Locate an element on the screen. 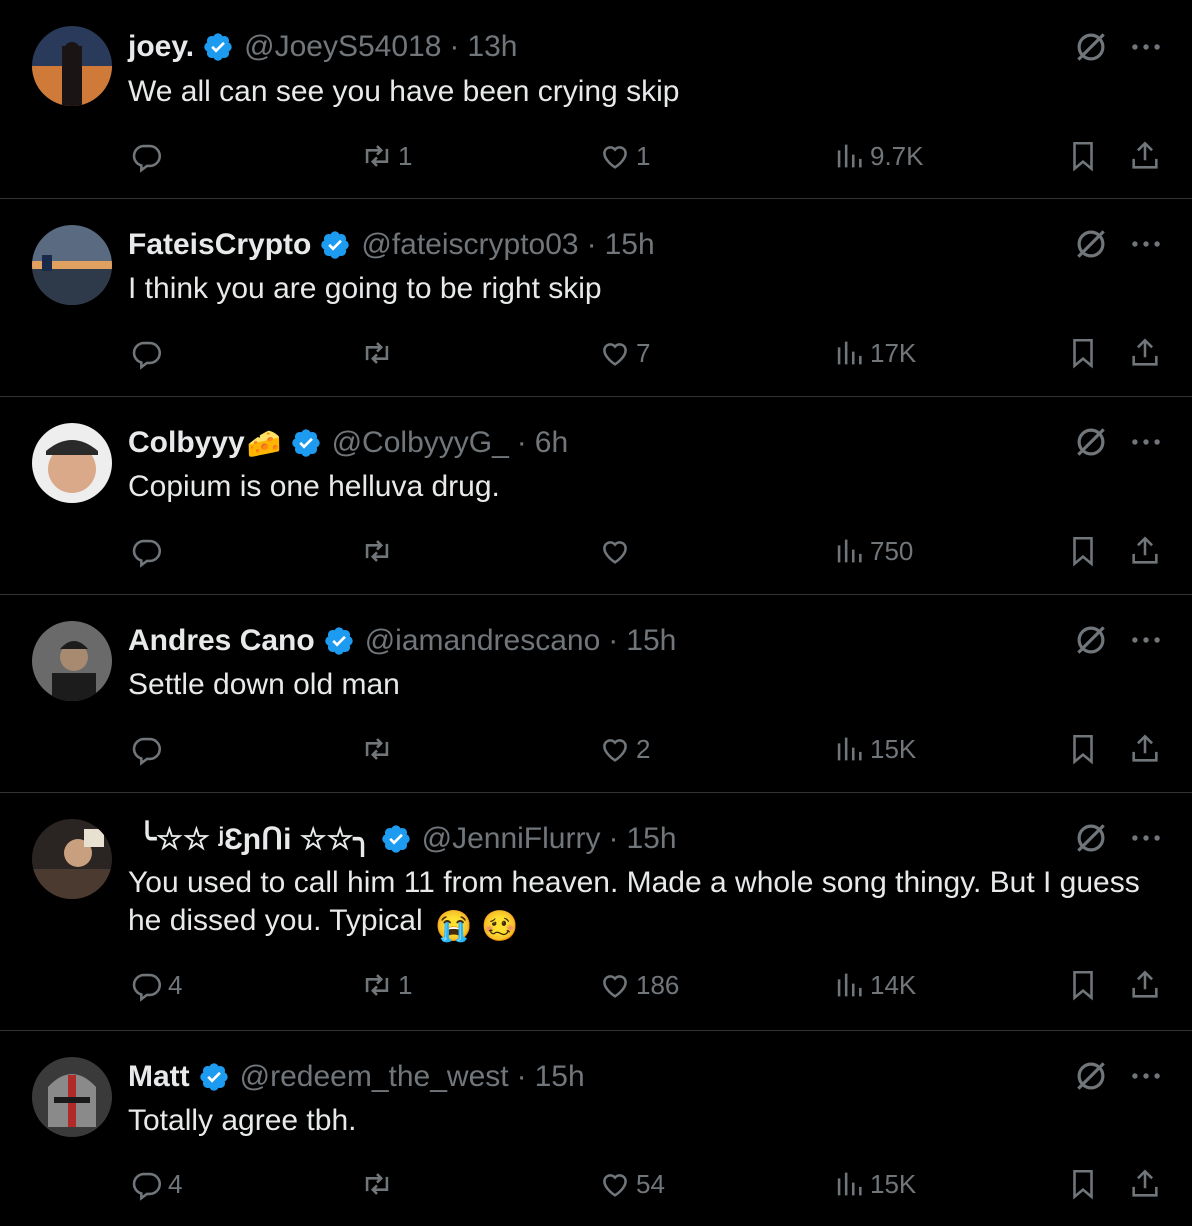  view-count: 15K is located at coordinates (893, 748).